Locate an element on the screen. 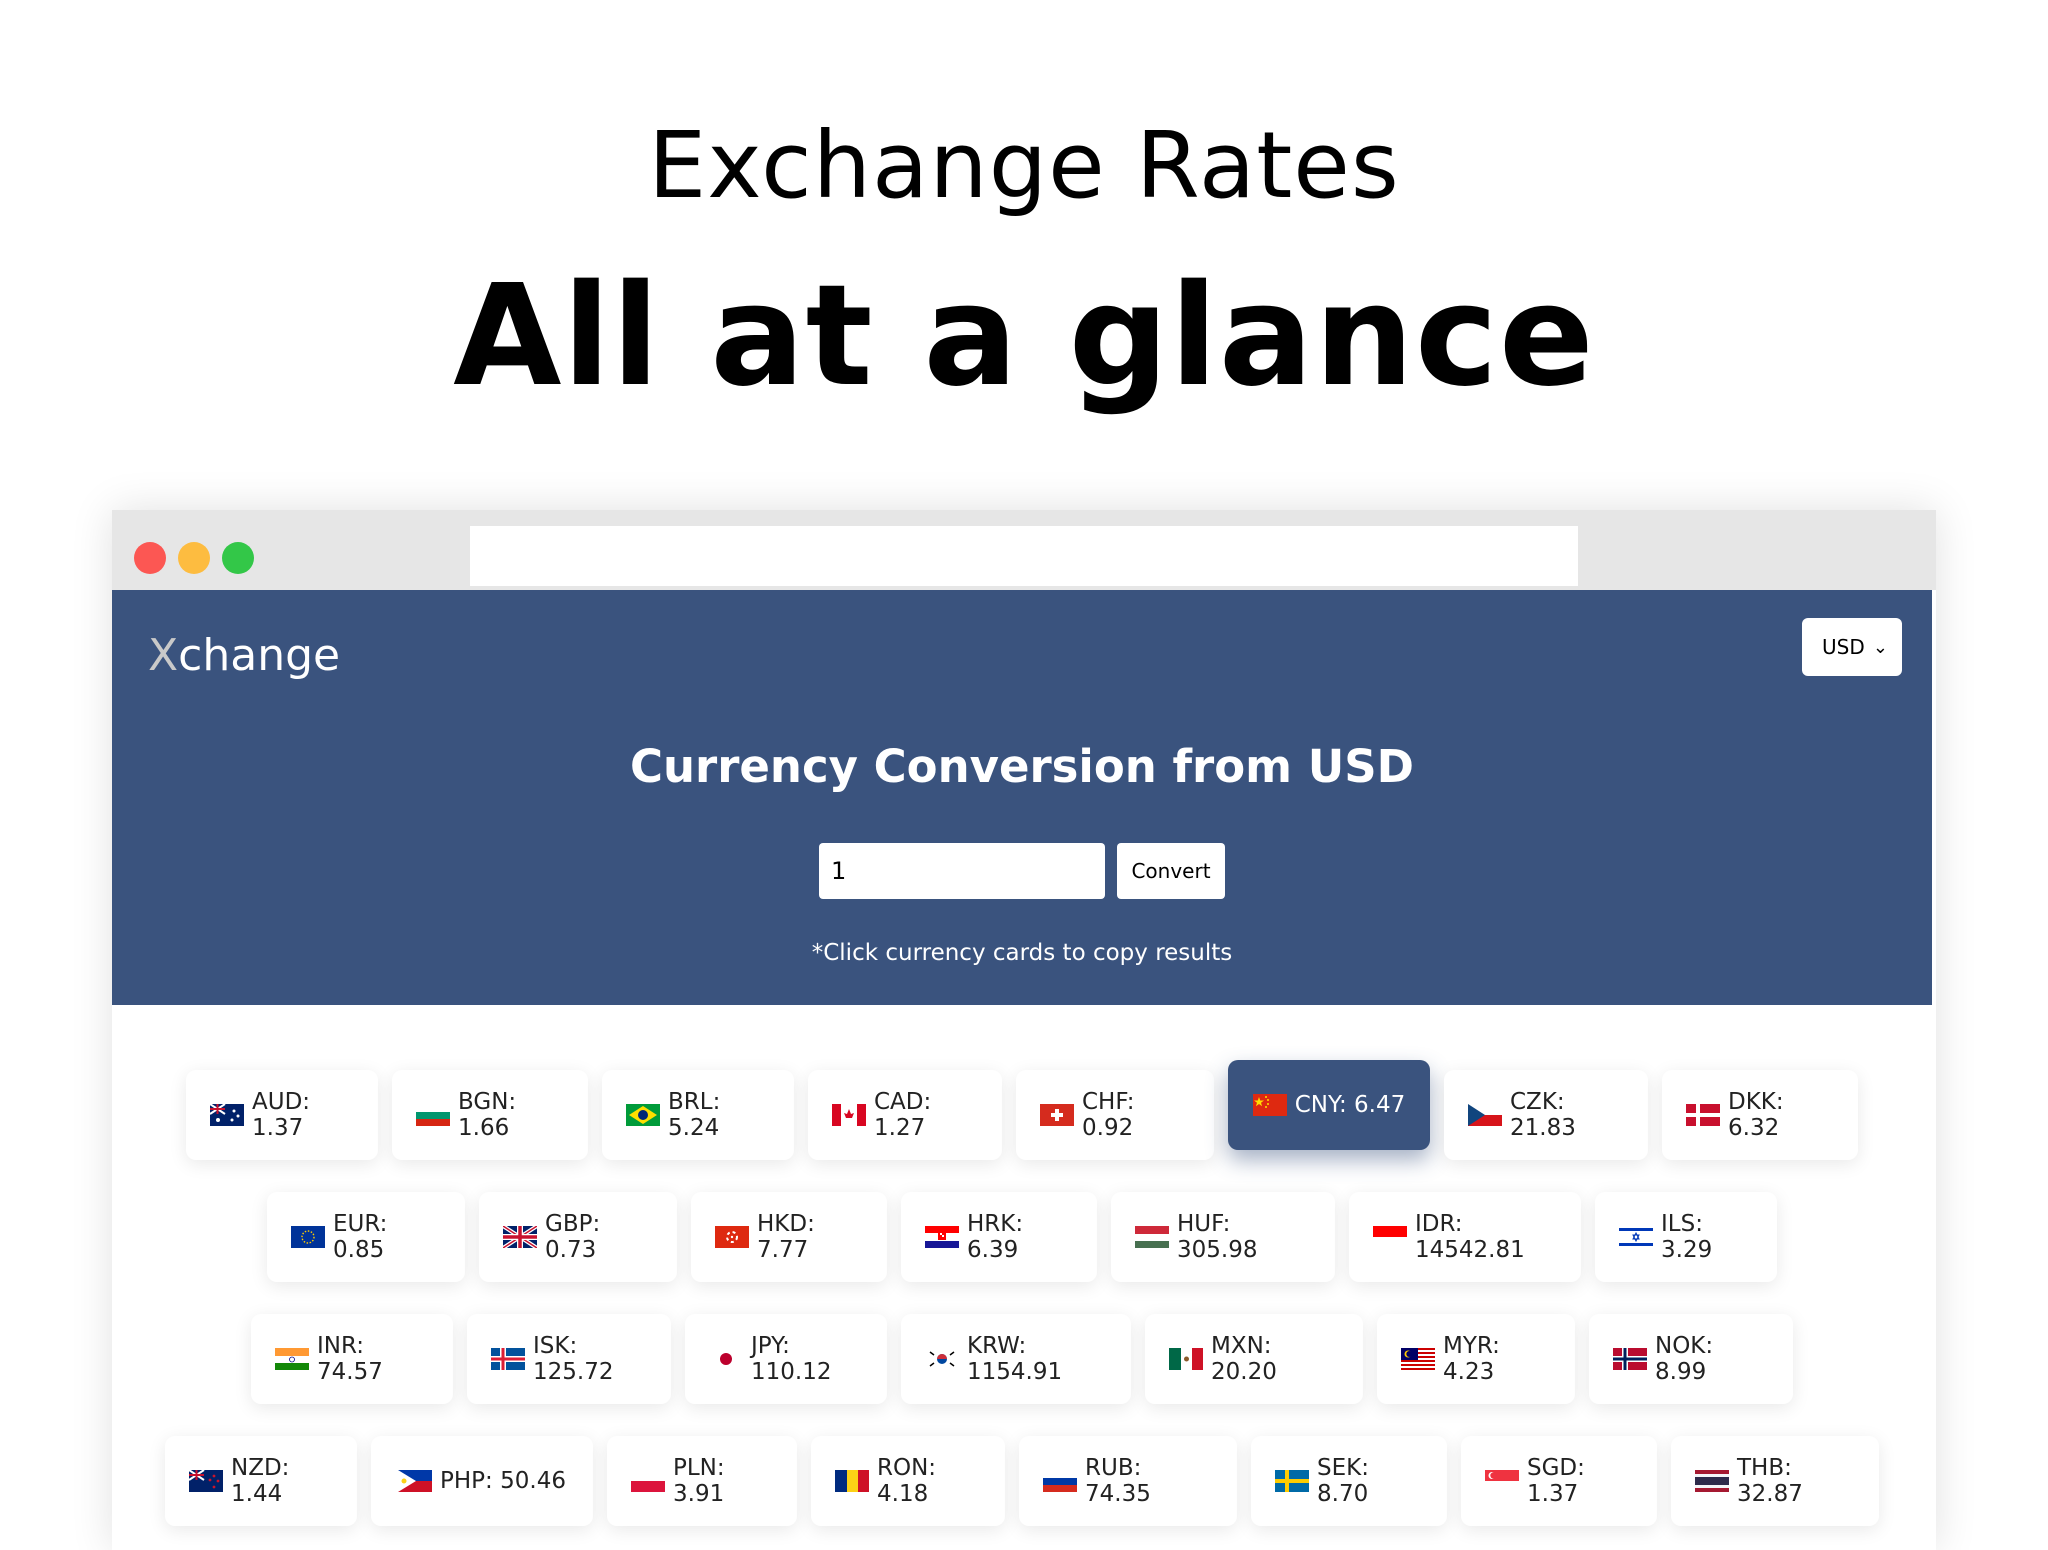 The width and height of the screenshot is (2048, 1550). amount-input: 1 is located at coordinates (962, 871).